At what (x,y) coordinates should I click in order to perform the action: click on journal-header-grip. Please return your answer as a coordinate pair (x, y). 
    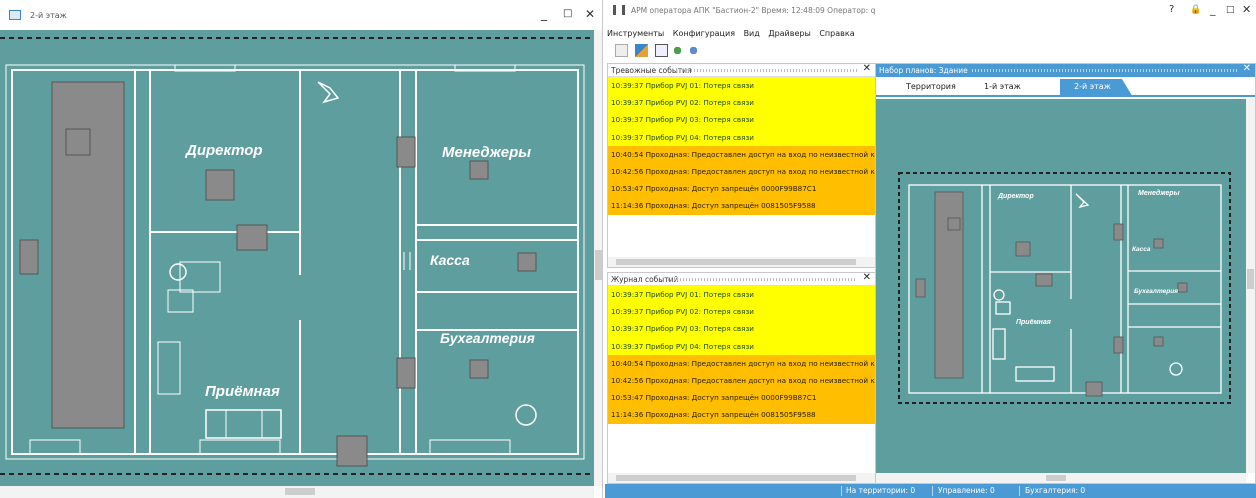
    Looking at the image, I should click on (762, 279).